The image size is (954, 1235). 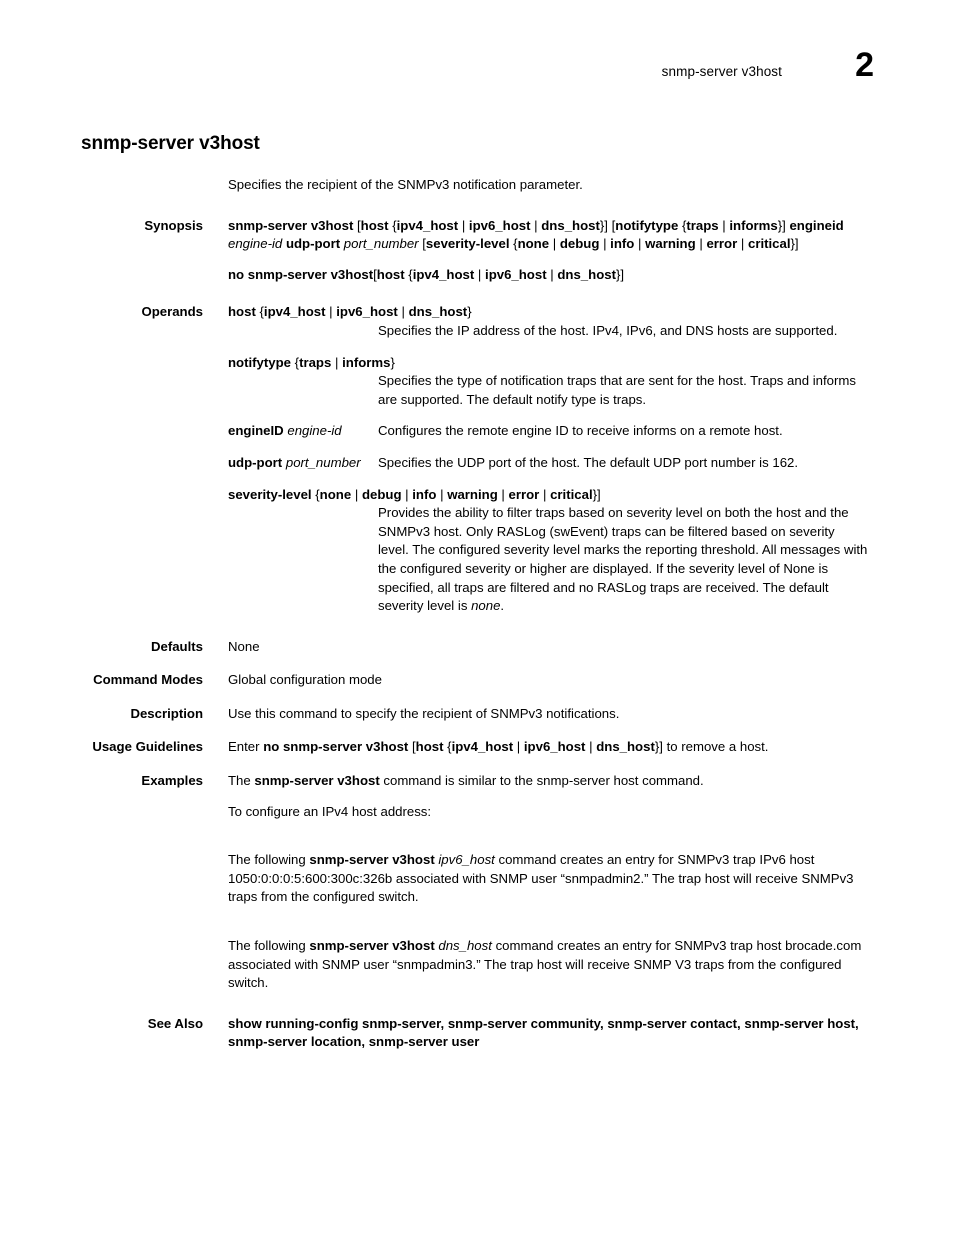 I want to click on section-defaults: Defaults None, so click(x=477, y=647).